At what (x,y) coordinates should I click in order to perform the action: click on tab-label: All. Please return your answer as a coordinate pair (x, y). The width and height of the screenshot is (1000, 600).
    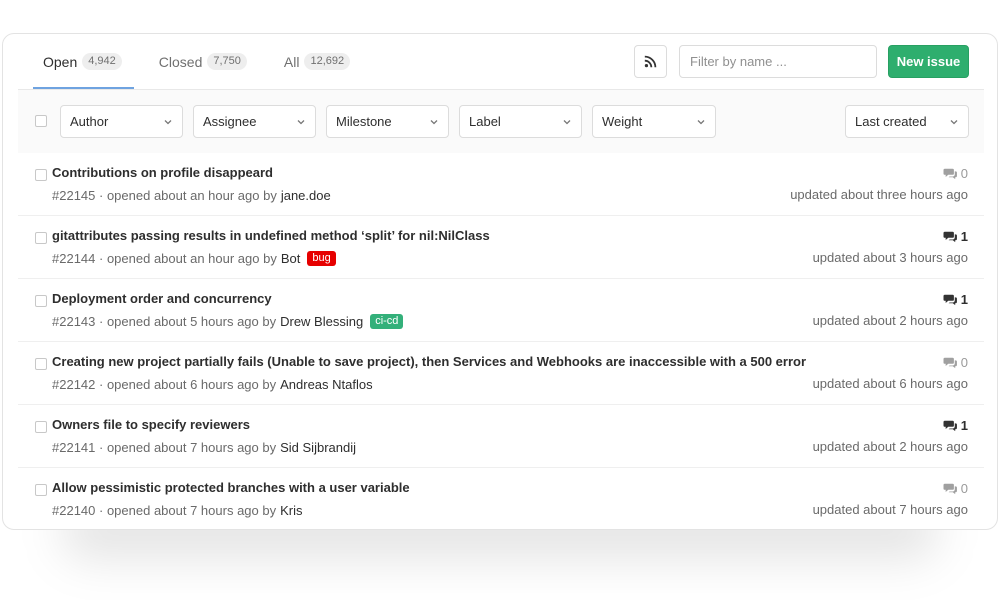
    Looking at the image, I should click on (291, 61).